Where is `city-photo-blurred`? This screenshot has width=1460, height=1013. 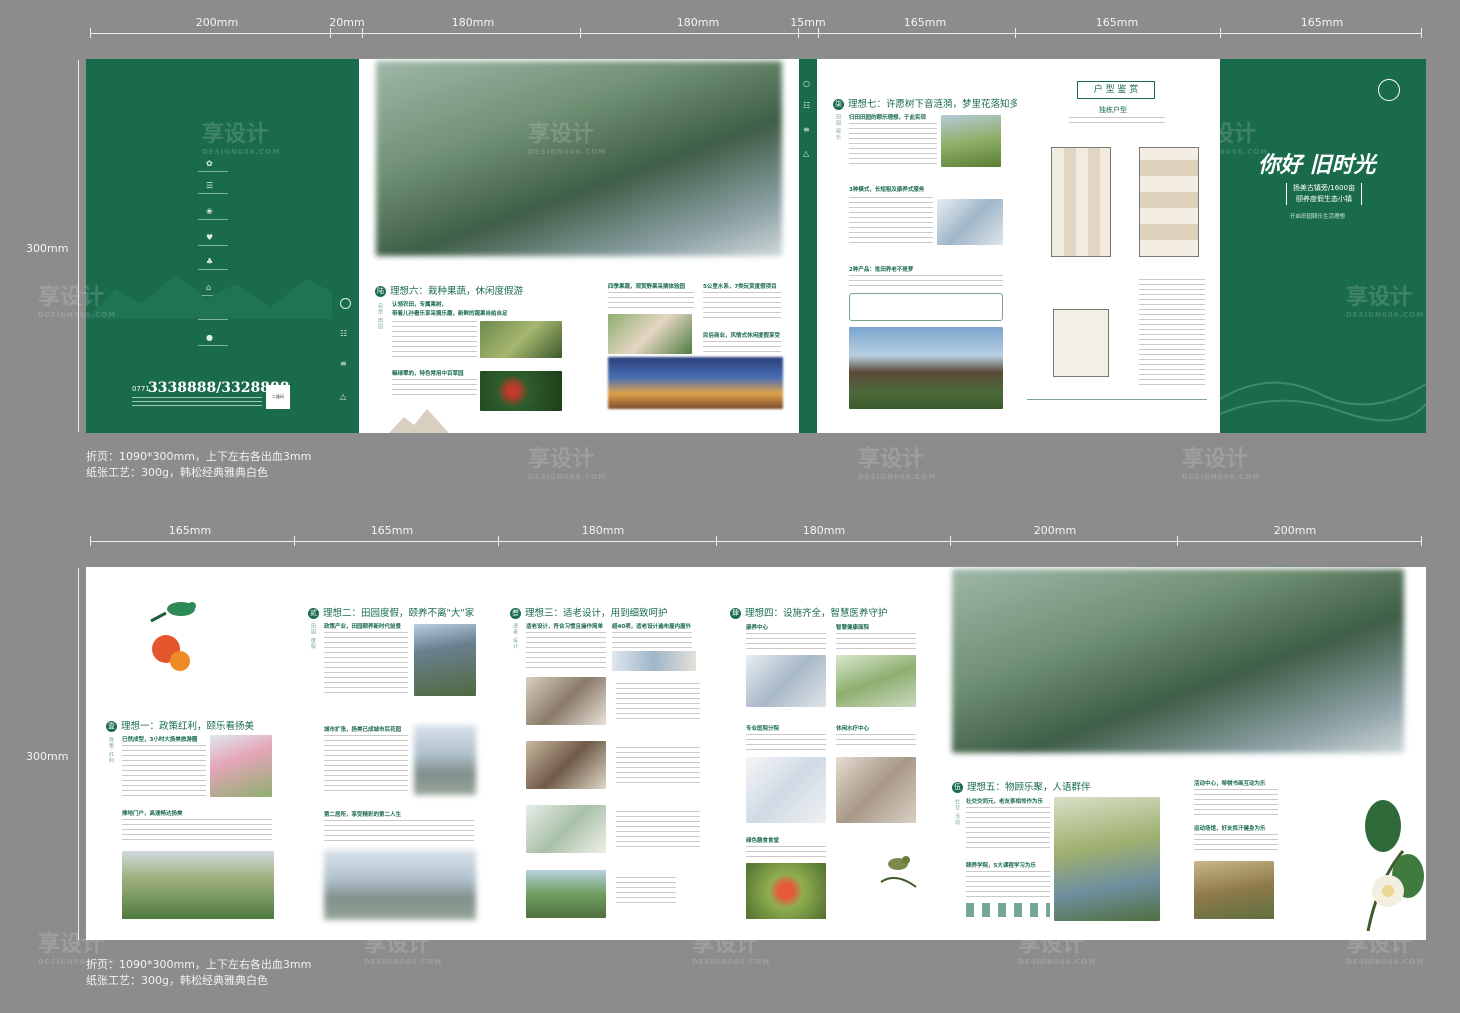 city-photo-blurred is located at coordinates (445, 760).